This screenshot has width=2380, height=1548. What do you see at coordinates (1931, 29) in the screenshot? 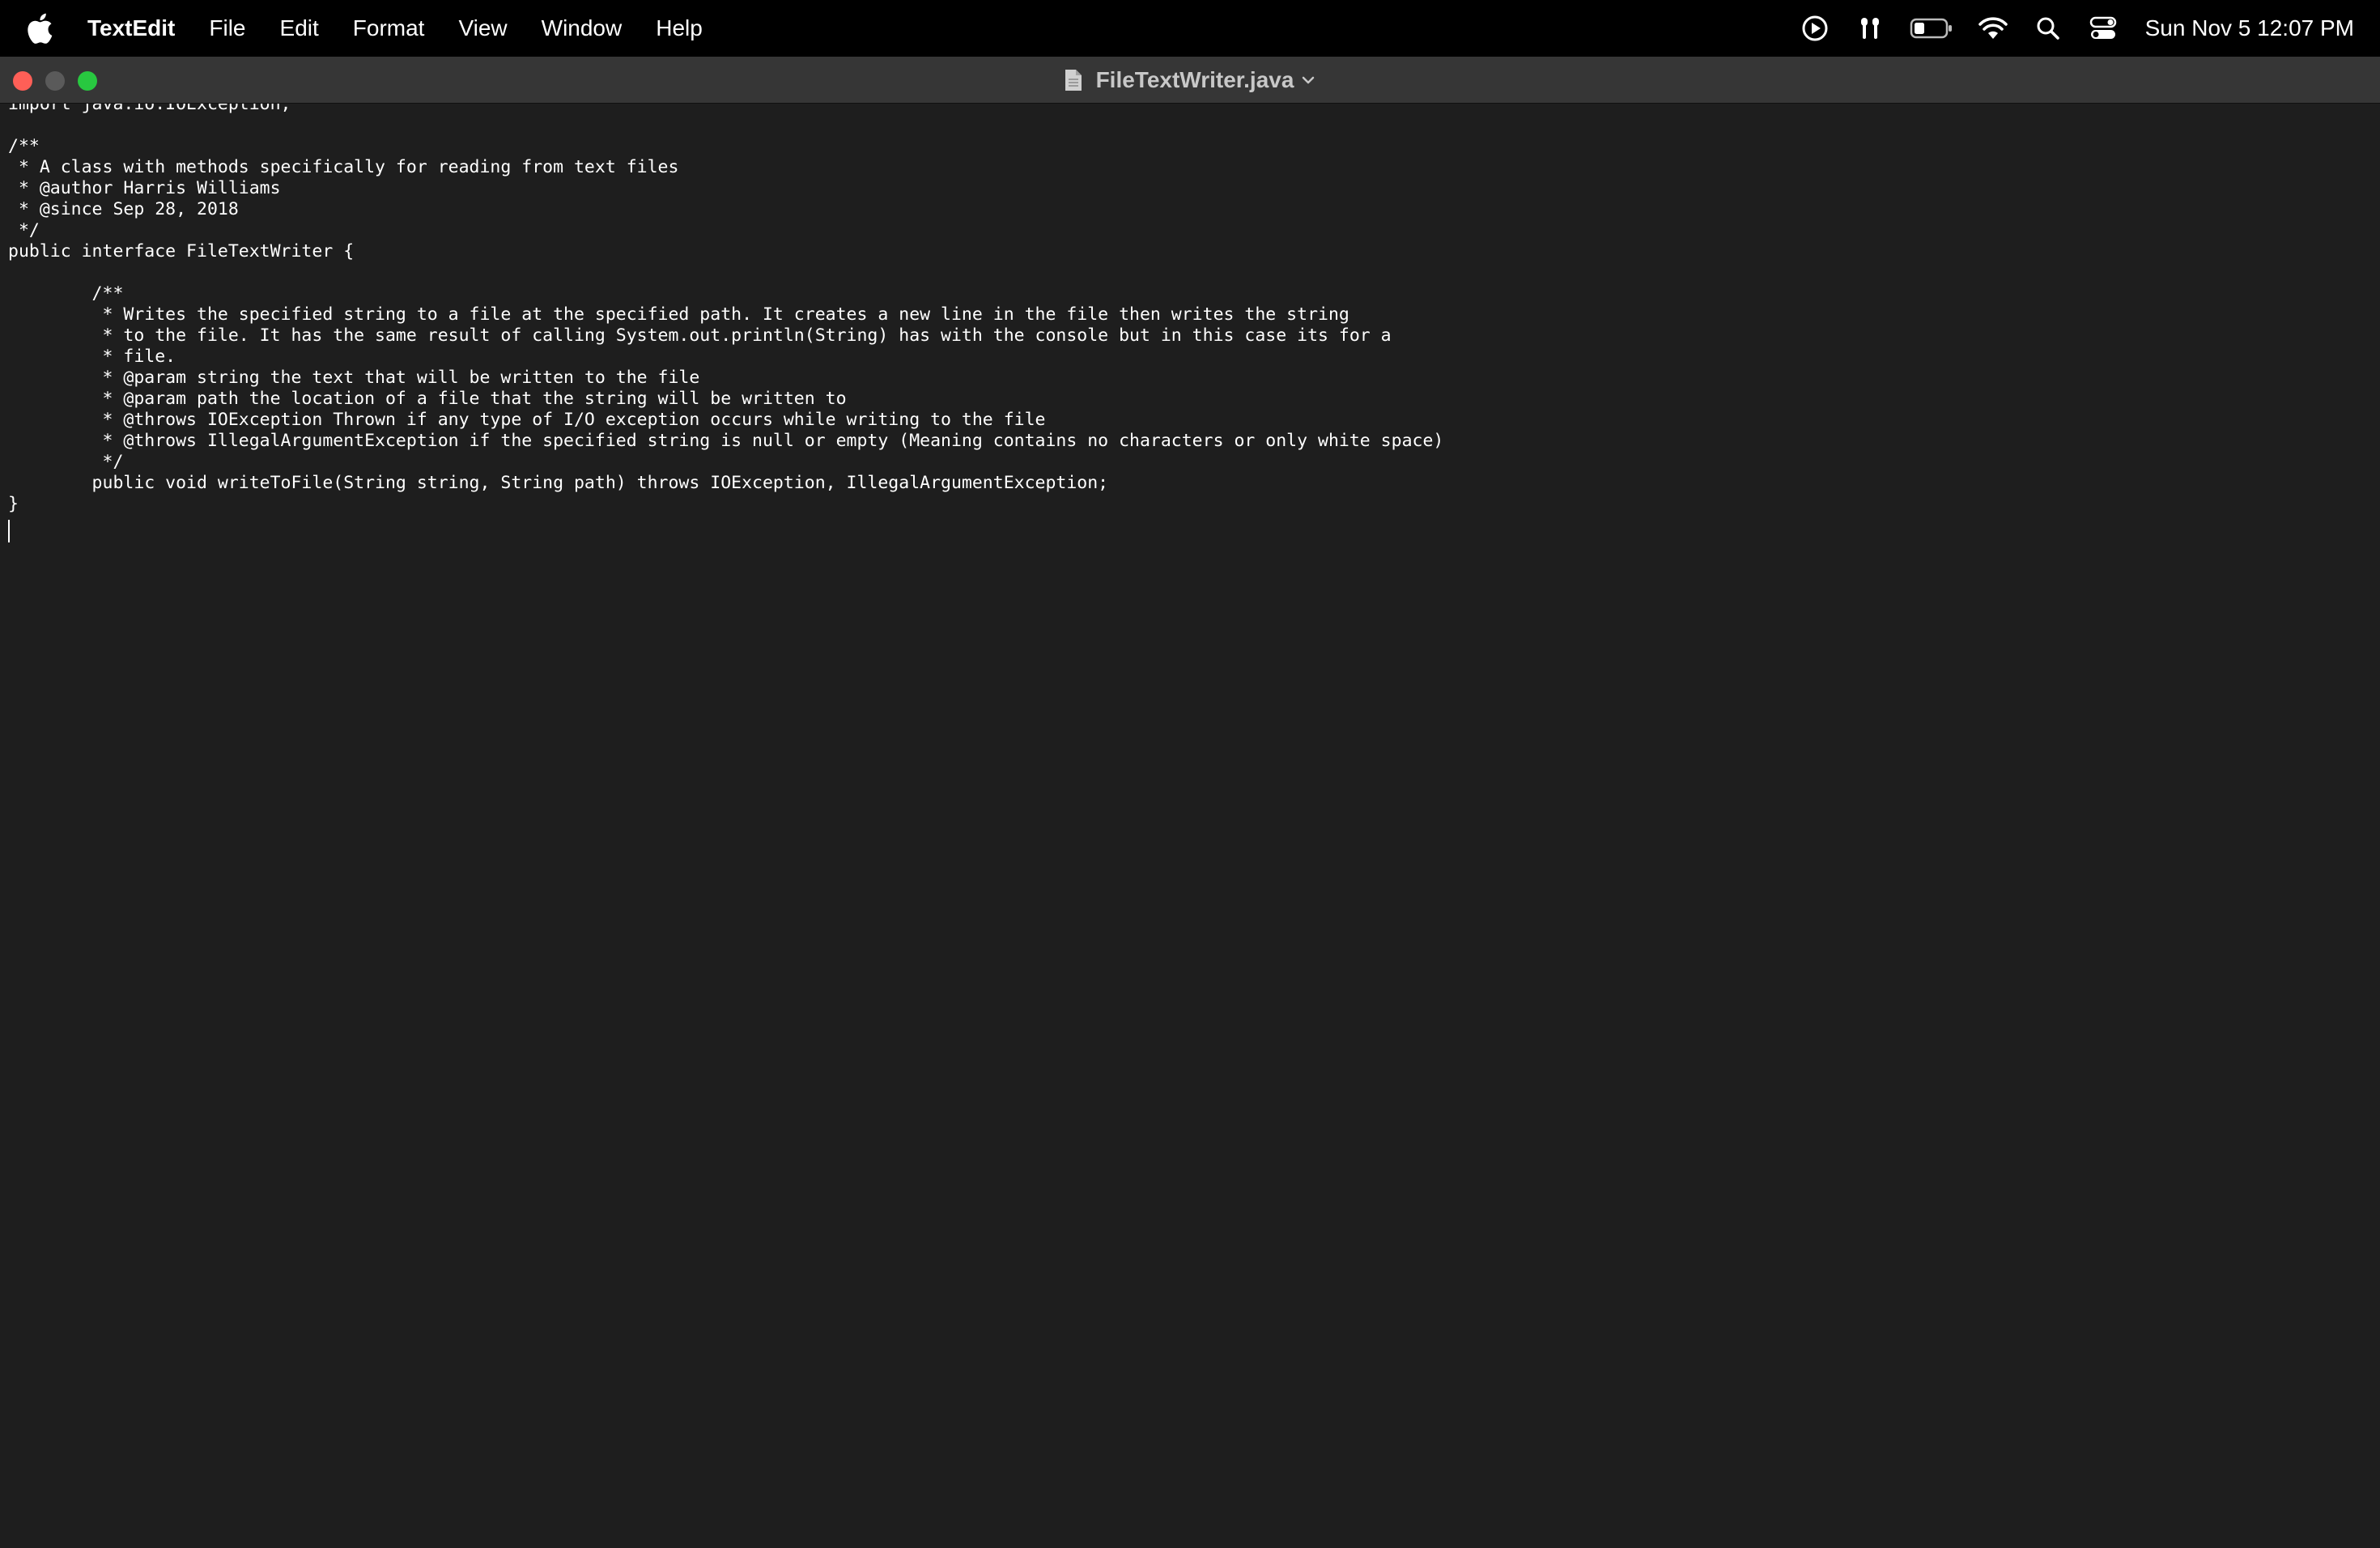
I see `battery-icon` at bounding box center [1931, 29].